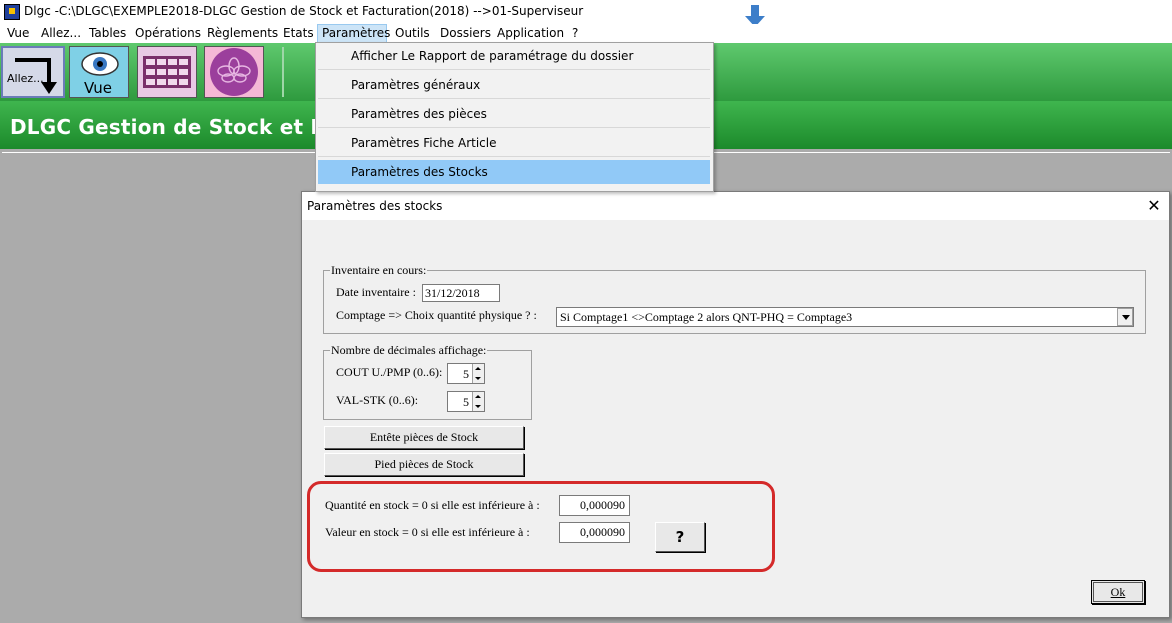 This screenshot has width=1172, height=623. What do you see at coordinates (412, 33) in the screenshot?
I see `menu-outils: Outils` at bounding box center [412, 33].